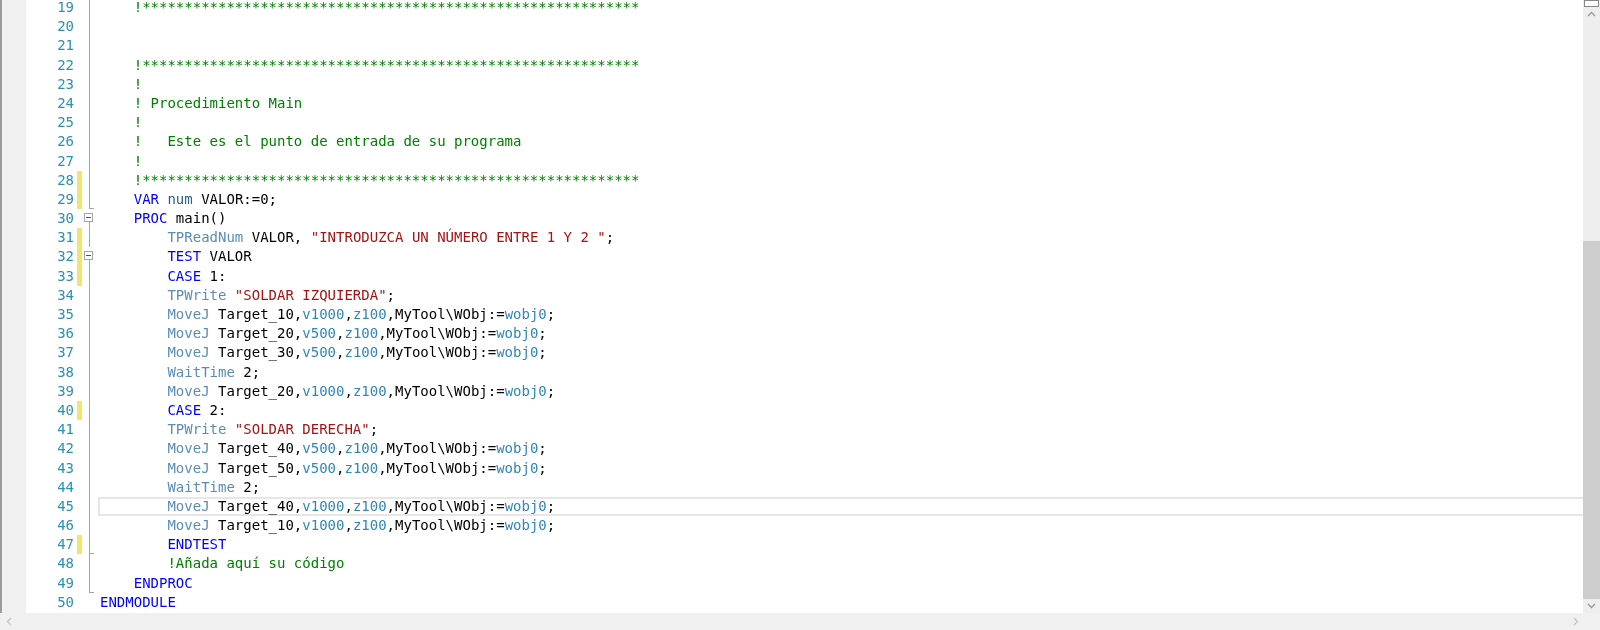  Describe the element at coordinates (65, 161) in the screenshot. I see `line-number: 27` at that location.